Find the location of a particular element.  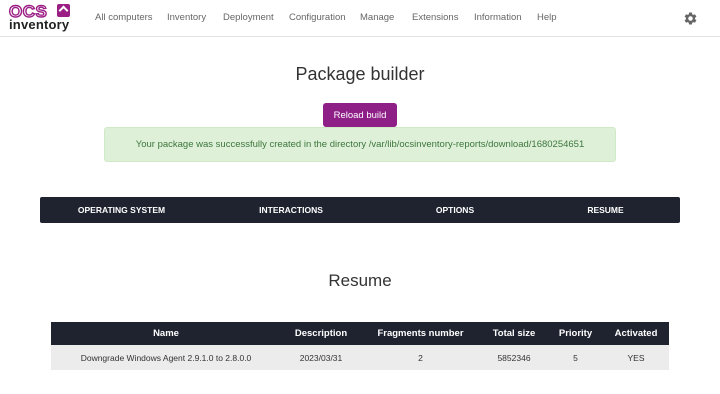

resume-title: Resume is located at coordinates (360, 280).